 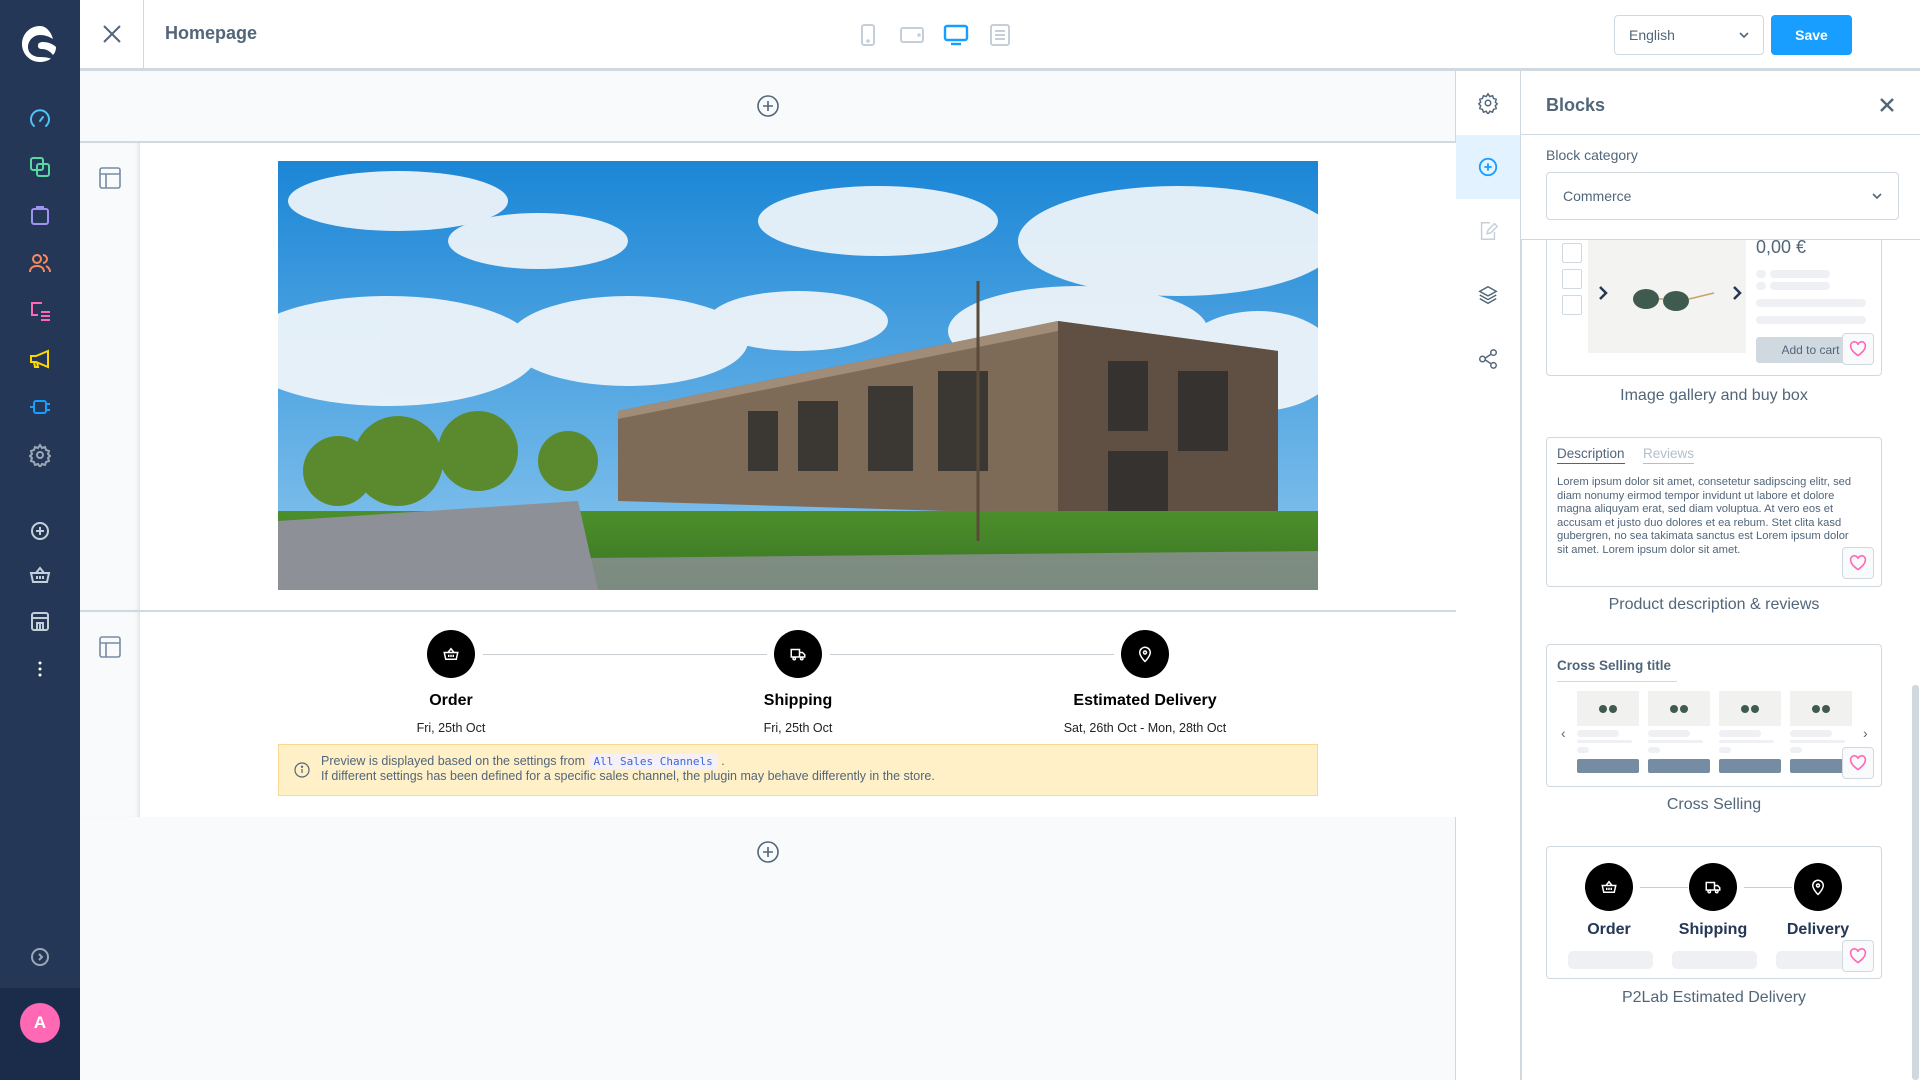 I want to click on tab-share, so click(x=1488, y=359).